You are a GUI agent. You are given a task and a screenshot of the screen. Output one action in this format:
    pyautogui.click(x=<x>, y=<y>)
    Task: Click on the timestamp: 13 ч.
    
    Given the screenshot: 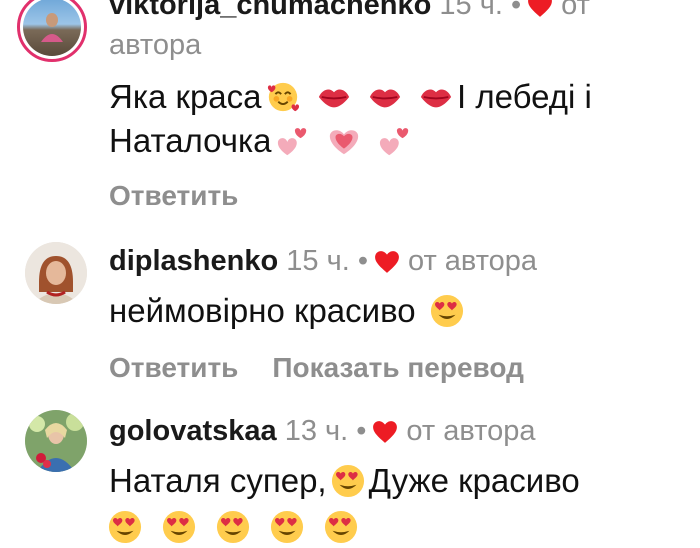 What is the action you would take?
    pyautogui.click(x=316, y=431)
    